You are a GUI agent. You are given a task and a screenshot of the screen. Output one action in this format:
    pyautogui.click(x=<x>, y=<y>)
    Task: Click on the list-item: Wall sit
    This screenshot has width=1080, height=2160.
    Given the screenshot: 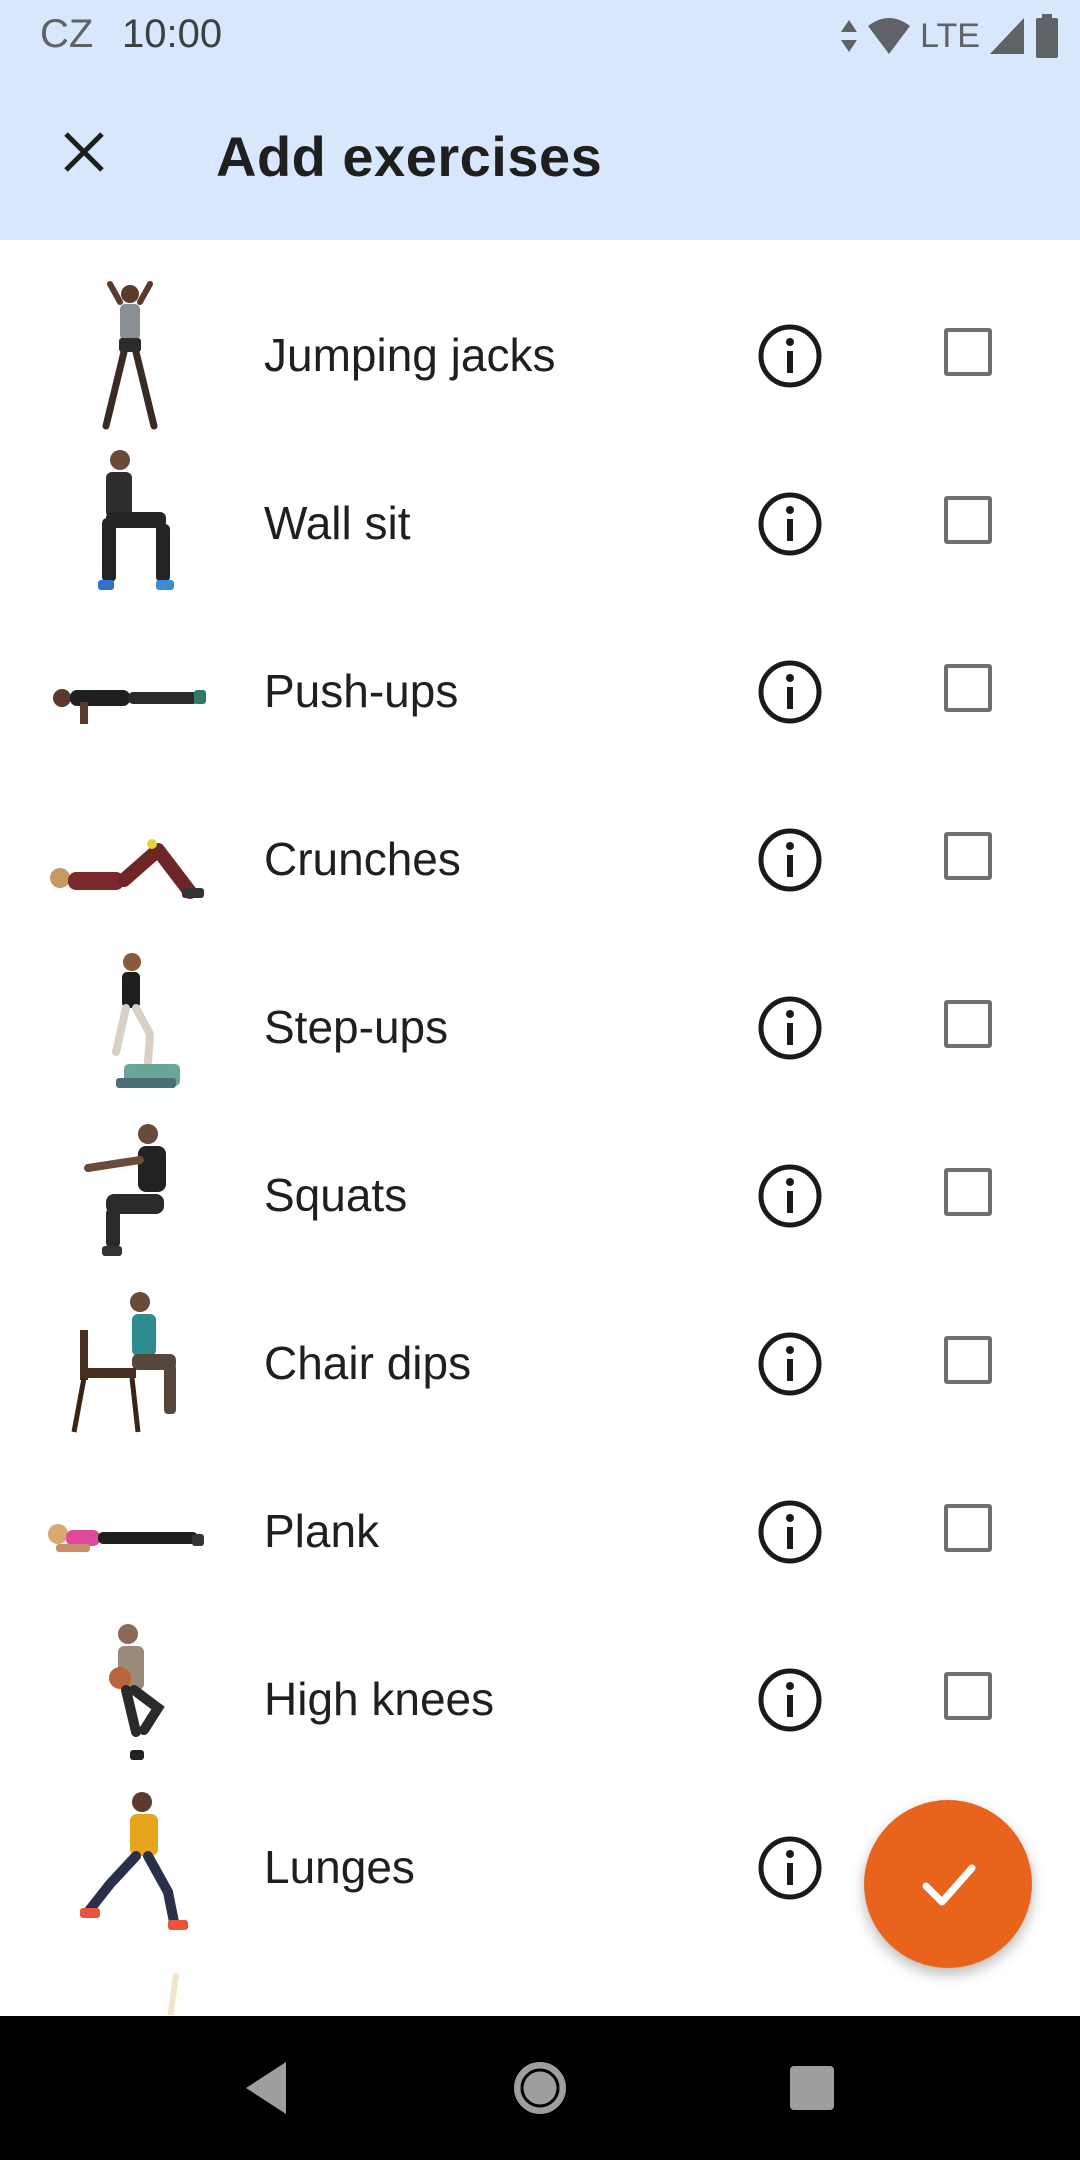 What is the action you would take?
    pyautogui.click(x=540, y=524)
    